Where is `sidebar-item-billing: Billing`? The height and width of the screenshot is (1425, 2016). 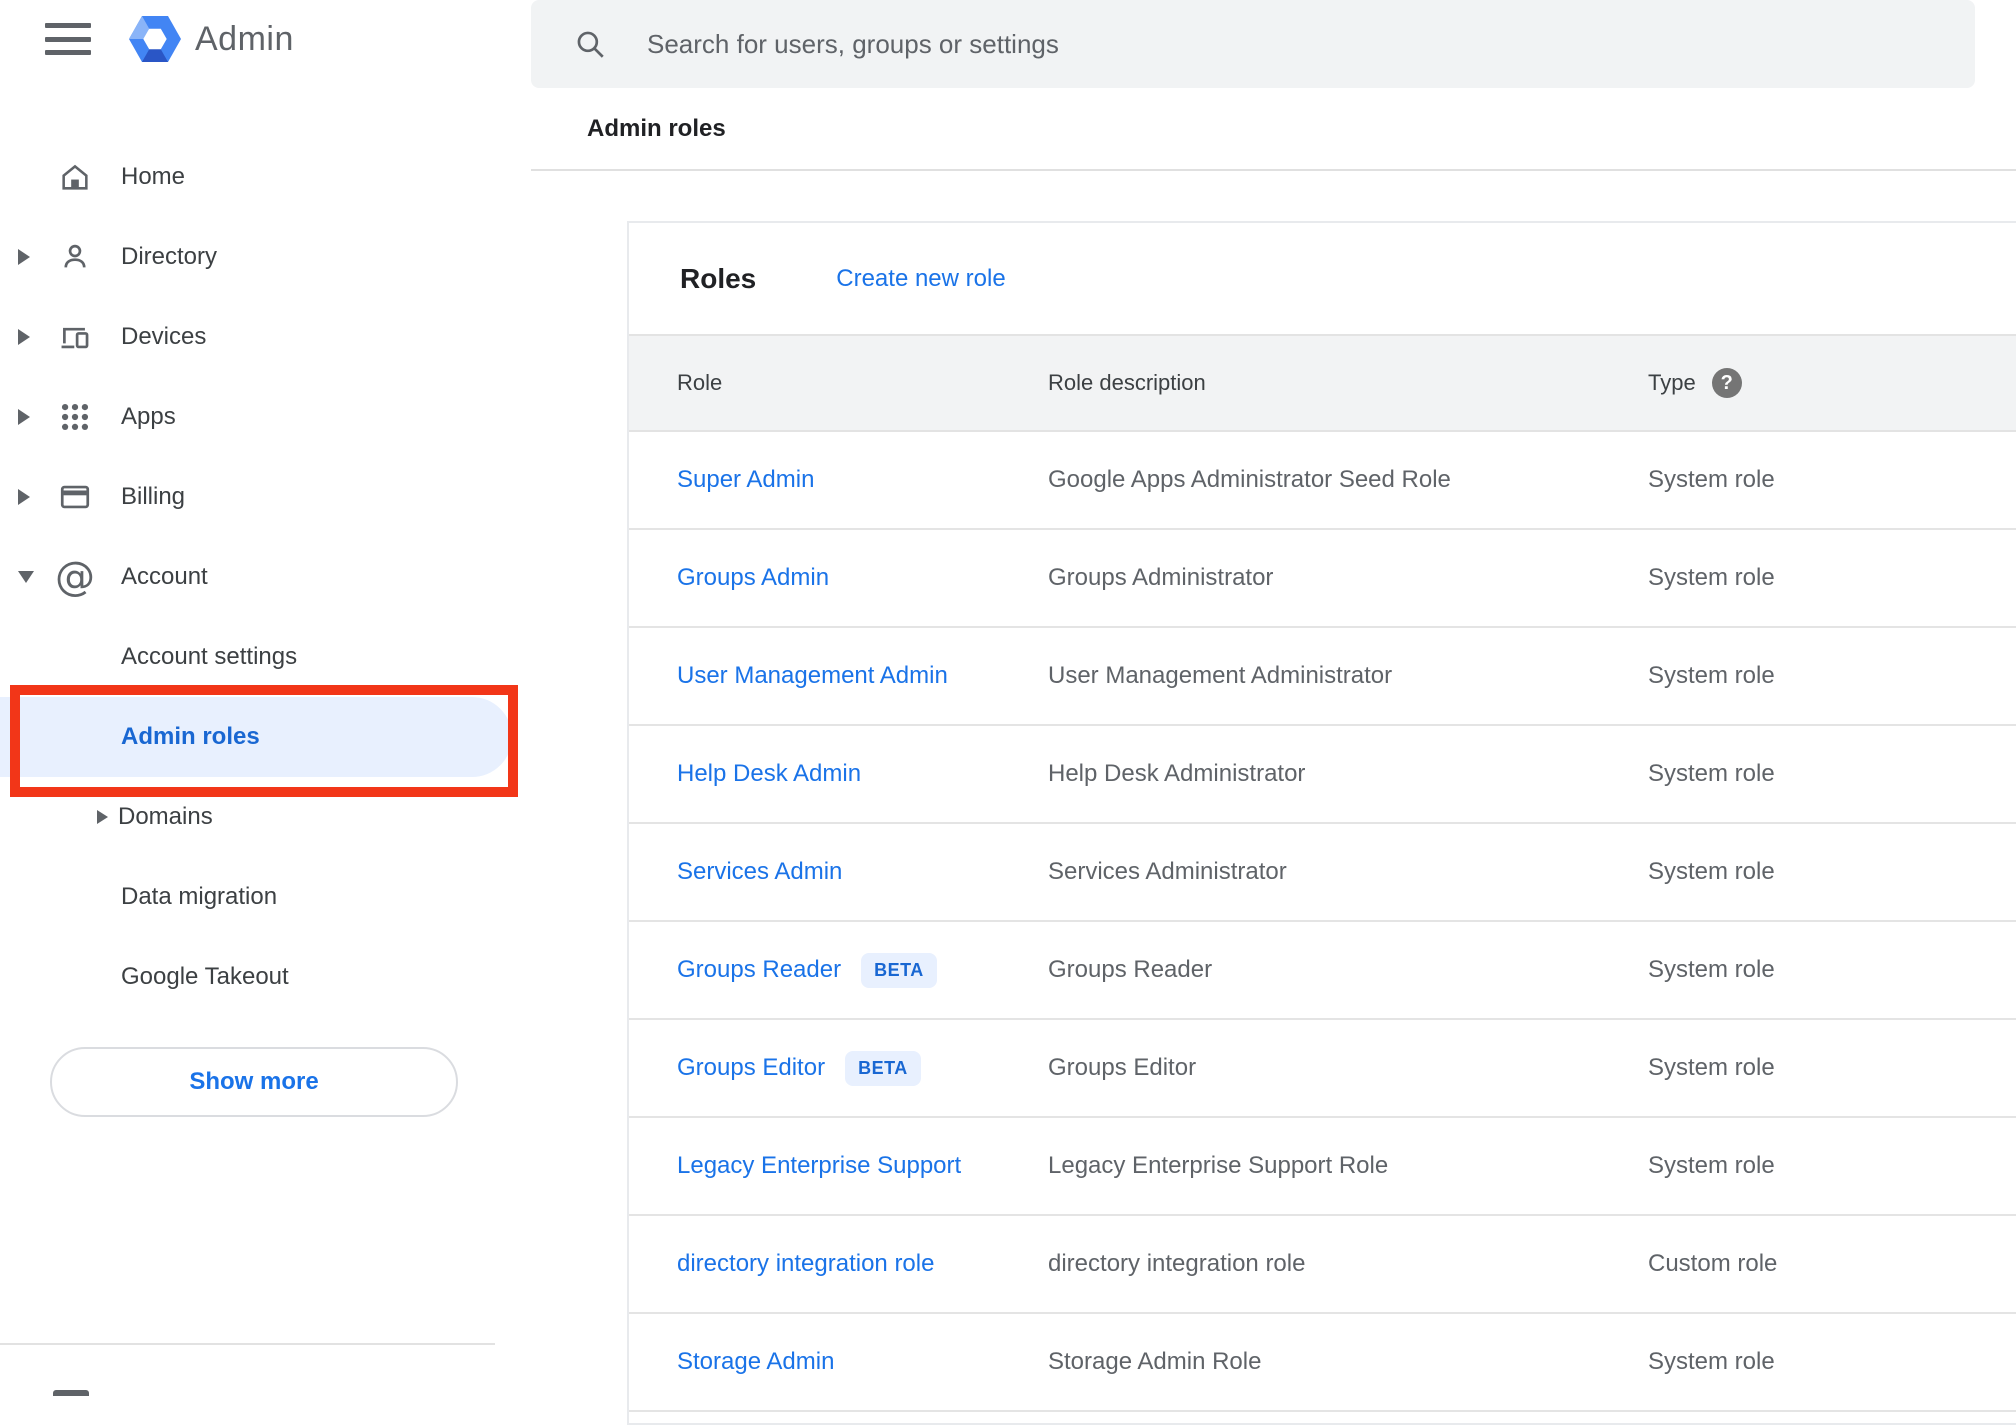
sidebar-item-billing: Billing is located at coordinates (265, 497).